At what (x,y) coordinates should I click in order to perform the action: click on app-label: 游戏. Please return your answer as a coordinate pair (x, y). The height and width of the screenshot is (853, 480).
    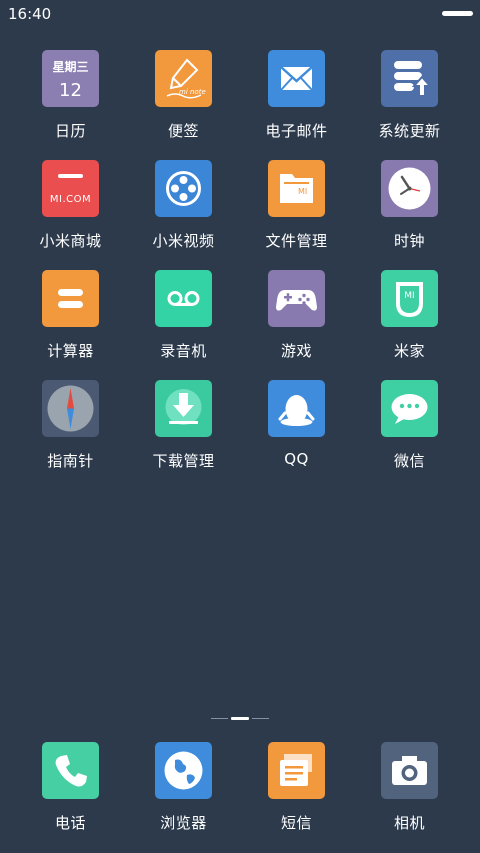
    Looking at the image, I should click on (296, 351).